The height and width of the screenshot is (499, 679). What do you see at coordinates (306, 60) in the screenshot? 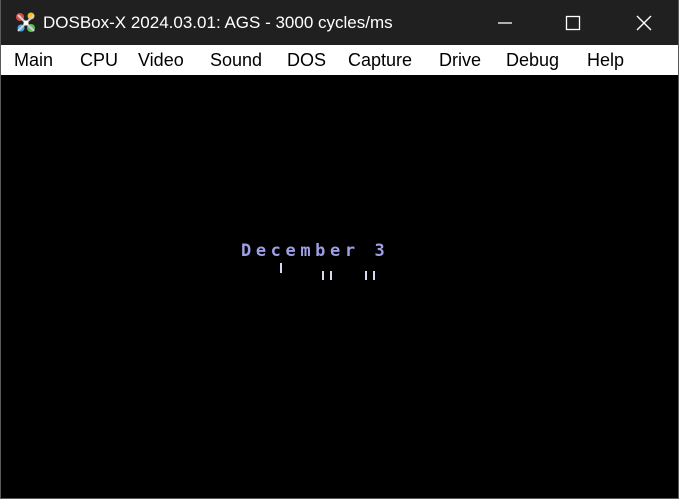
I see `menu-dos: DOS` at bounding box center [306, 60].